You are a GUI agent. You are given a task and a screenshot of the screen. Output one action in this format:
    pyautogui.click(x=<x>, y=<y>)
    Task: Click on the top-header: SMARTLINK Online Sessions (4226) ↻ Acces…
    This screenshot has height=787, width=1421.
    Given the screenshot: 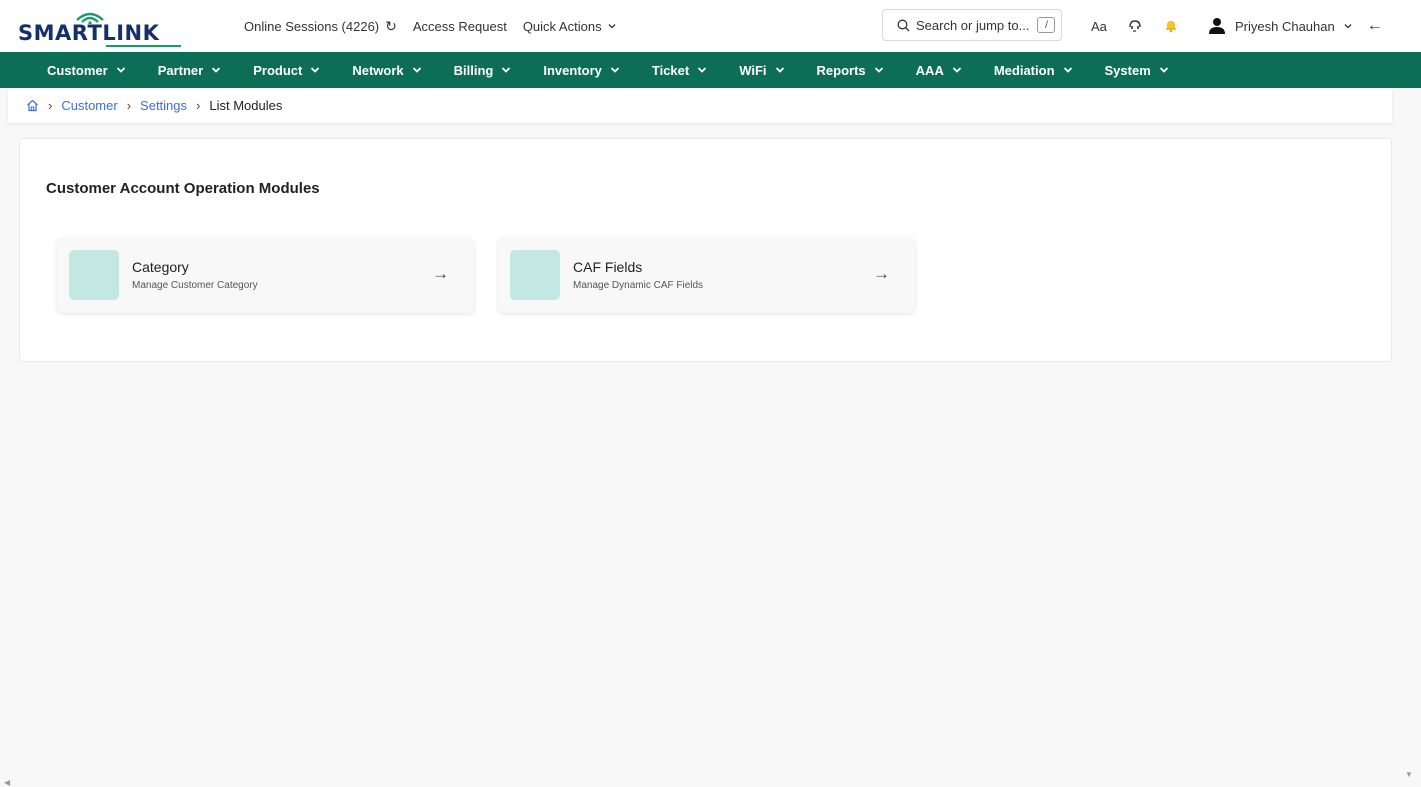 What is the action you would take?
    pyautogui.click(x=710, y=26)
    